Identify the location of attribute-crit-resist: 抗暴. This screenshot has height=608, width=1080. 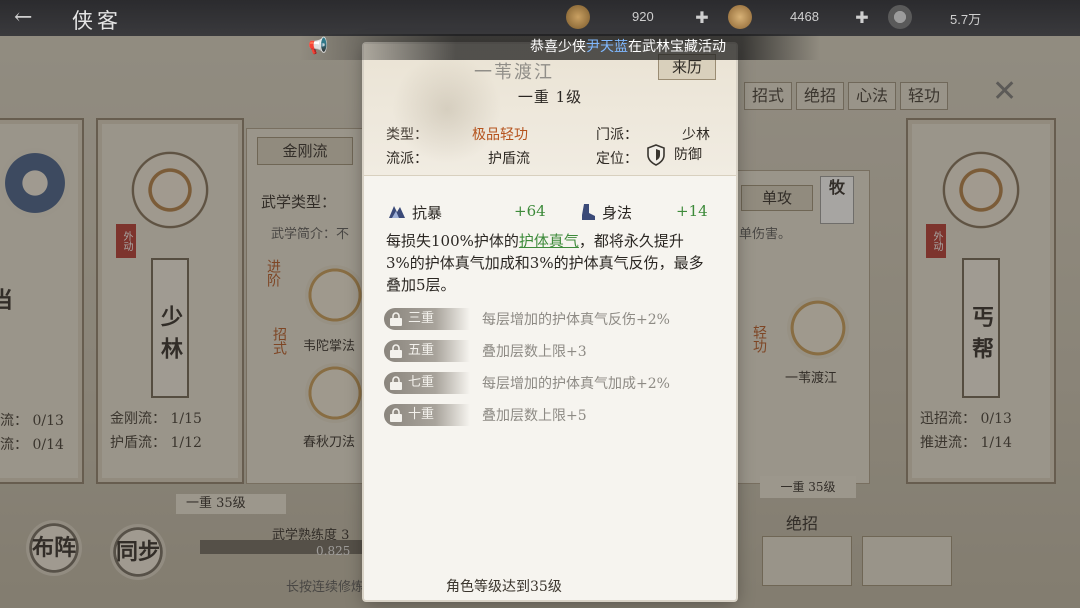
(415, 212).